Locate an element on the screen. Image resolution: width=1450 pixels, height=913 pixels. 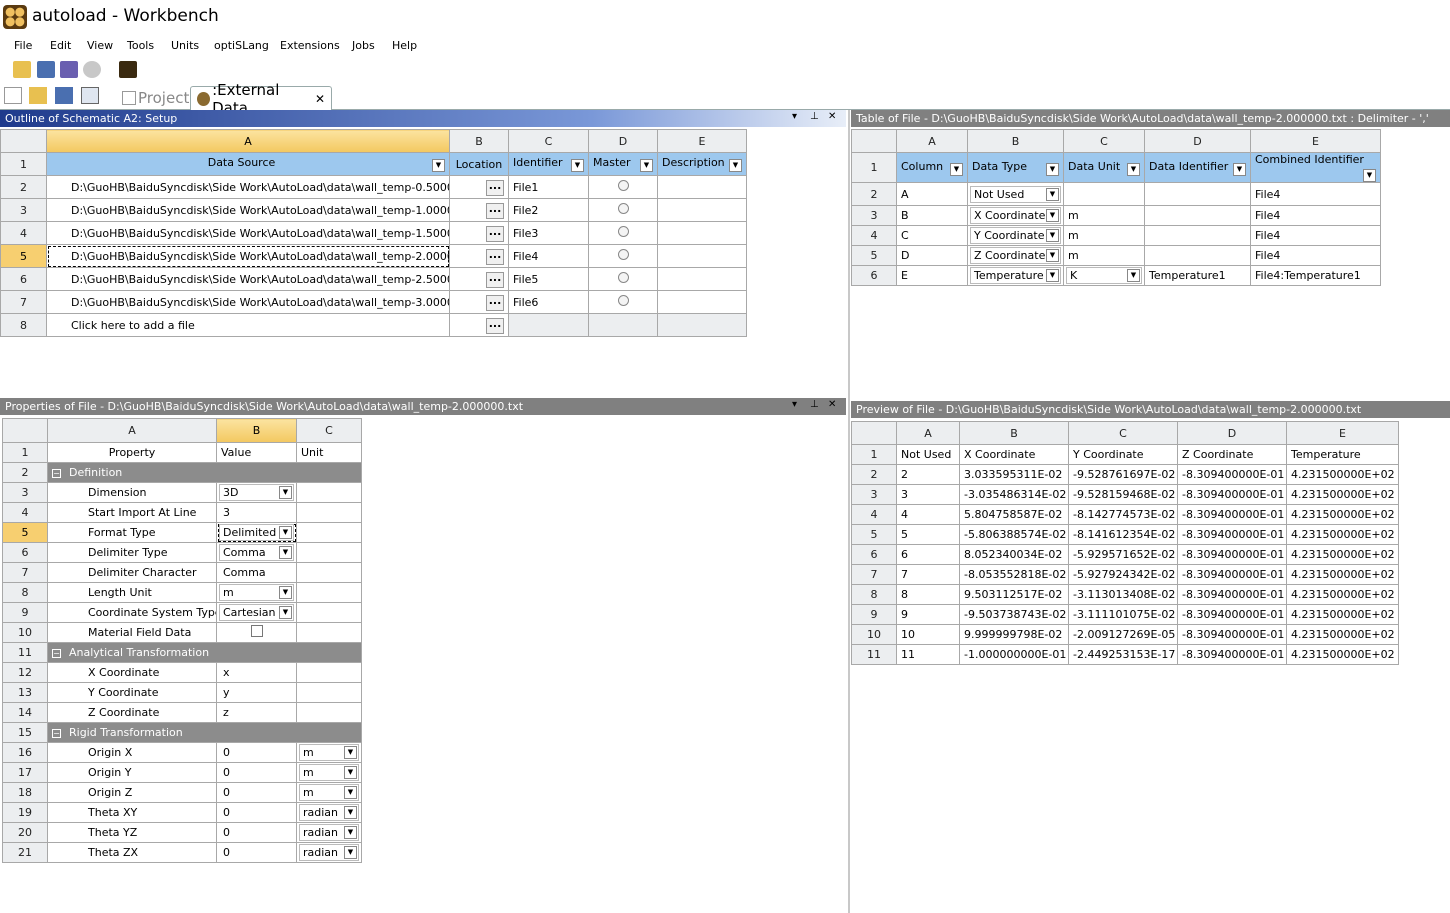
data-type-select: X Coordinate ▼ is located at coordinates (1015, 215).